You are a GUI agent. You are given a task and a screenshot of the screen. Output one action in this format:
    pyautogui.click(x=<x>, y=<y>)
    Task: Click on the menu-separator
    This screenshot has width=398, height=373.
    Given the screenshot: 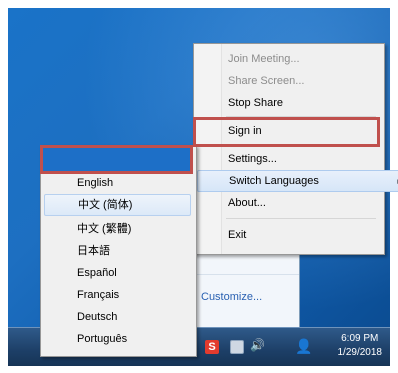 What is the action you would take?
    pyautogui.click(x=301, y=218)
    